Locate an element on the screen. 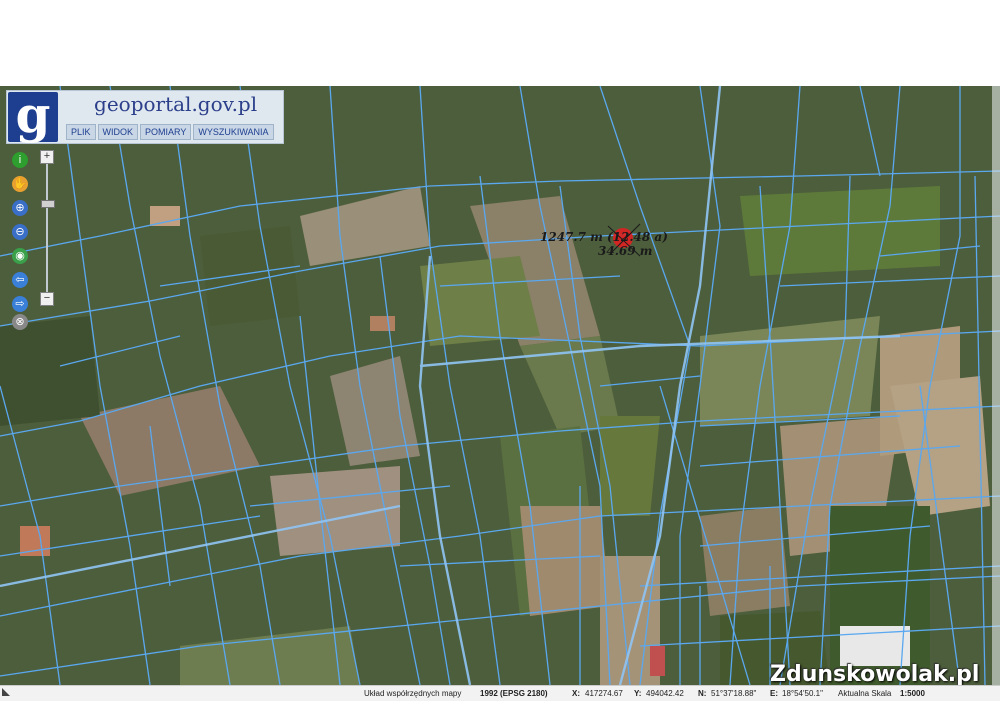 The height and width of the screenshot is (701, 1000). resize-corner-icon is located at coordinates (6, 692).